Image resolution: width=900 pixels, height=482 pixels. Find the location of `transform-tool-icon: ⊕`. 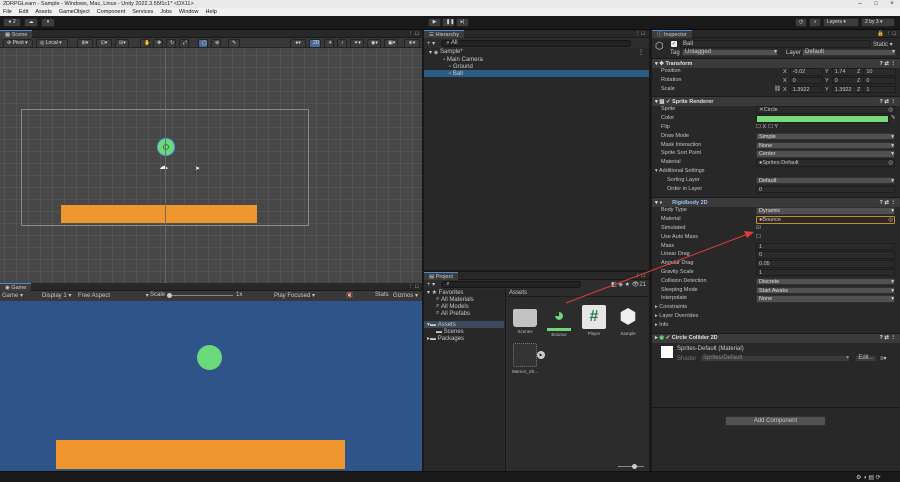

transform-tool-icon: ⊕ is located at coordinates (216, 43).